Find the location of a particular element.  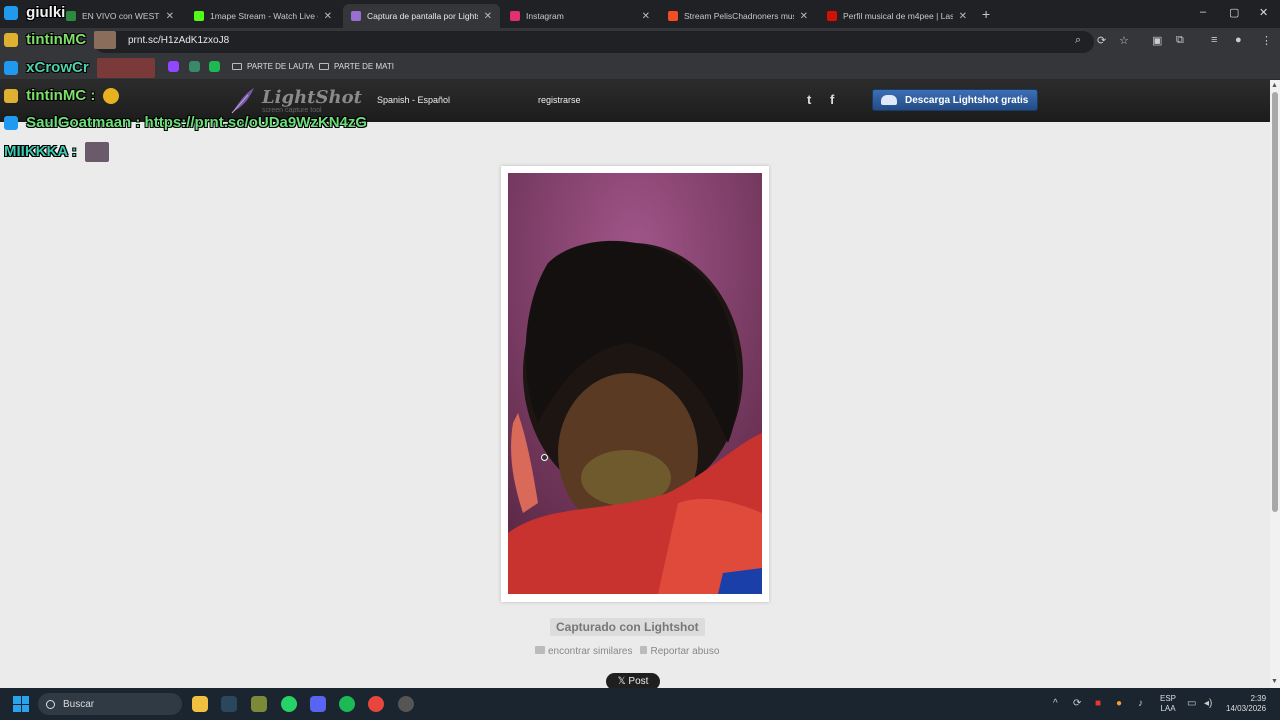

photo-illustration is located at coordinates (635, 383).